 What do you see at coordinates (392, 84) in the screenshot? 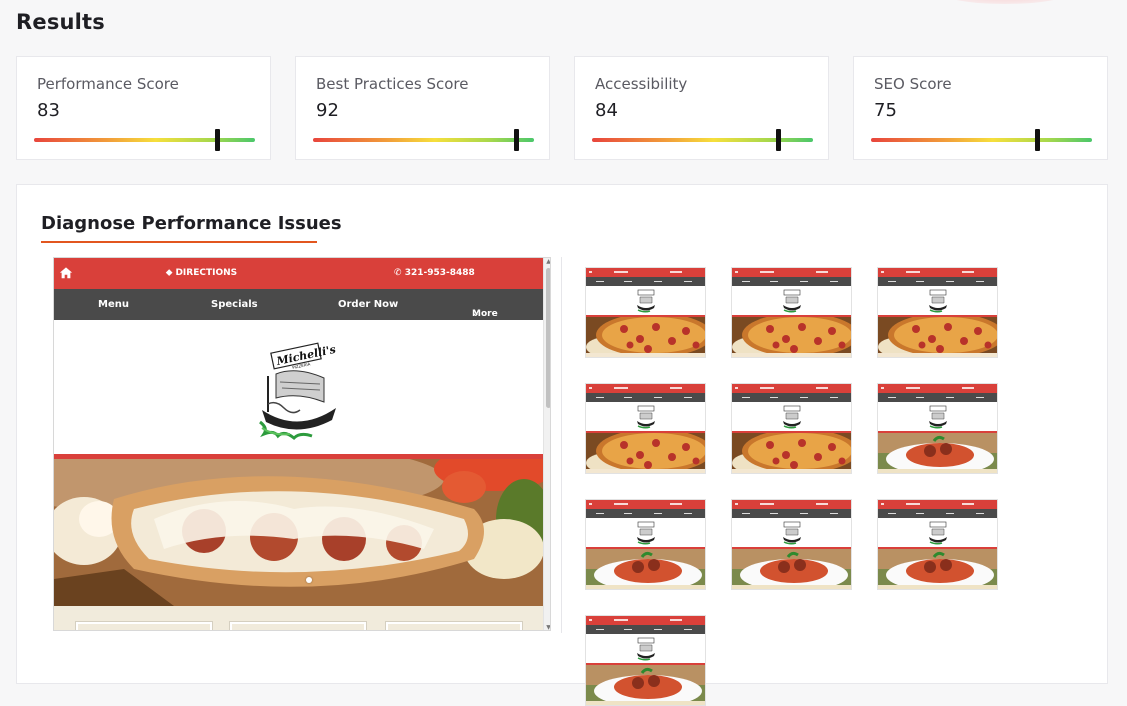
I see `score-label: Best Practices Score` at bounding box center [392, 84].